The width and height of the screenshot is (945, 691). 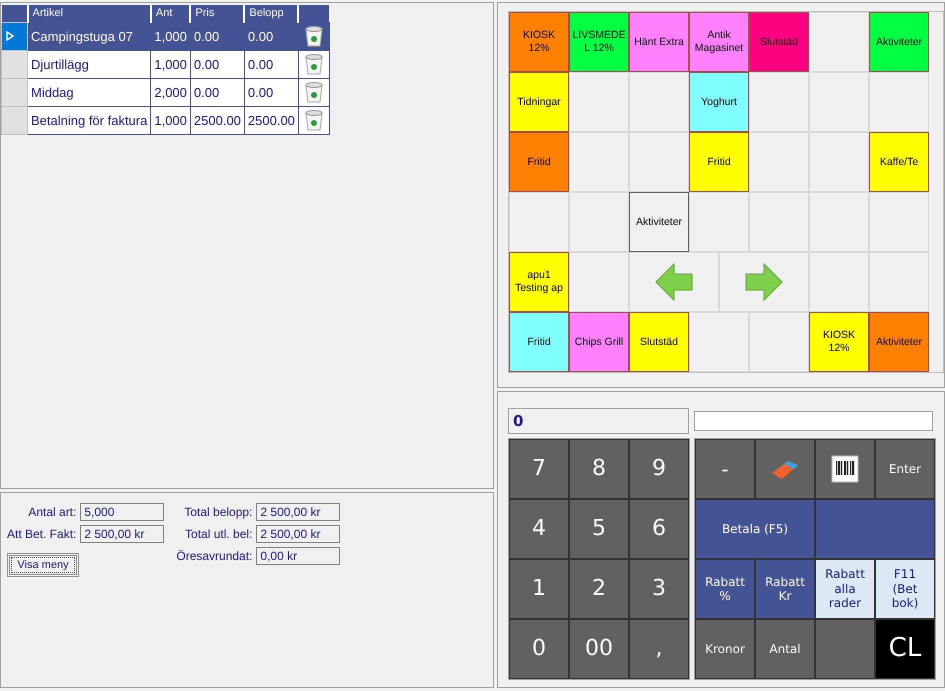 What do you see at coordinates (659, 589) in the screenshot?
I see `number-key: 3` at bounding box center [659, 589].